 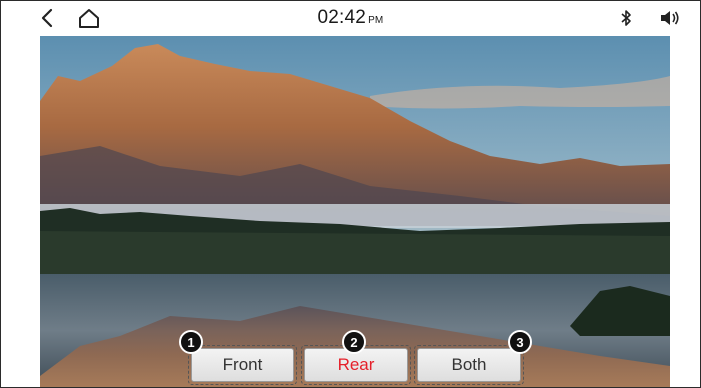 I want to click on clock: 02:42 PM, so click(x=350, y=18).